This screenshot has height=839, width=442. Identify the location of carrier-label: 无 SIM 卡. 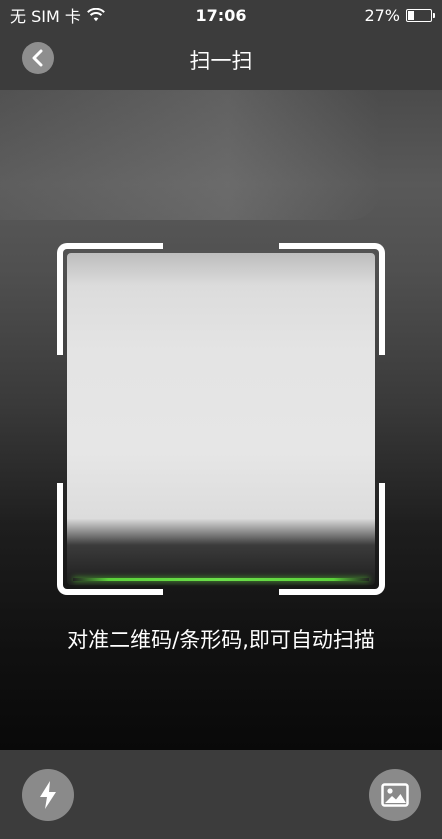
(45, 16).